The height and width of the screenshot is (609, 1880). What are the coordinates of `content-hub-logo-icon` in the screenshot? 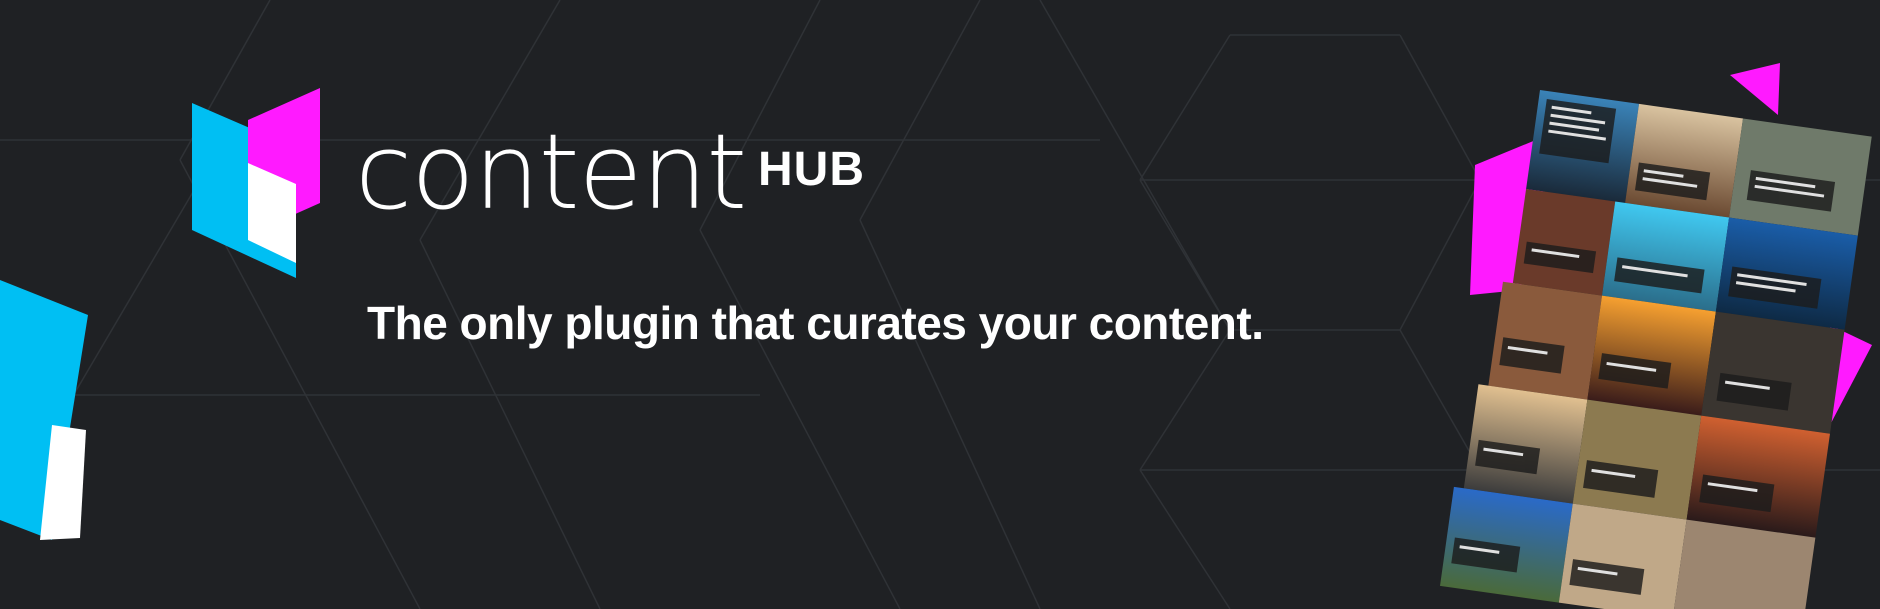 It's located at (256, 183).